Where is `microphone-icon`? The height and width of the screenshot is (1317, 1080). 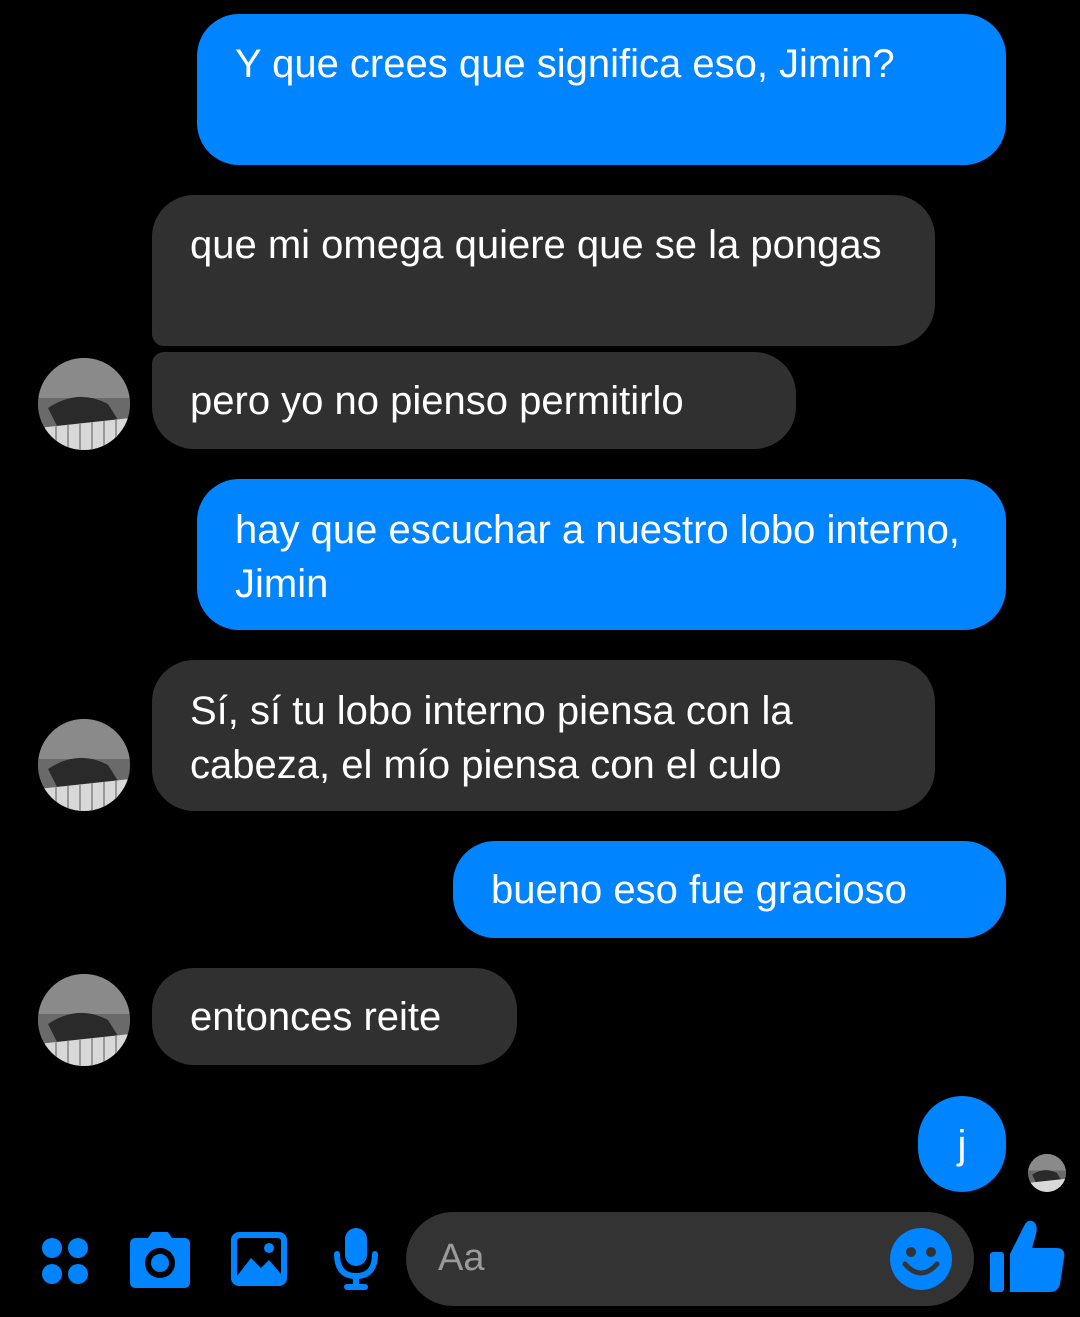 microphone-icon is located at coordinates (356, 1259).